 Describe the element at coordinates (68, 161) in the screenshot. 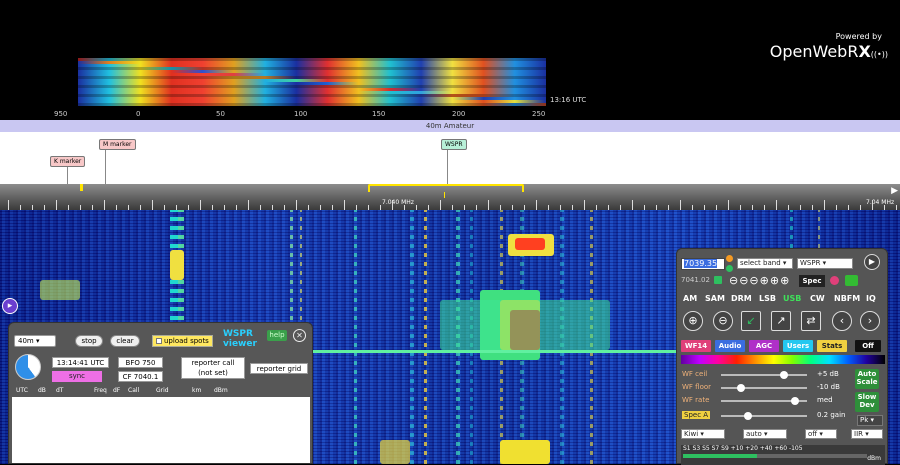

I see `bookmark-k-marker: K marker` at that location.